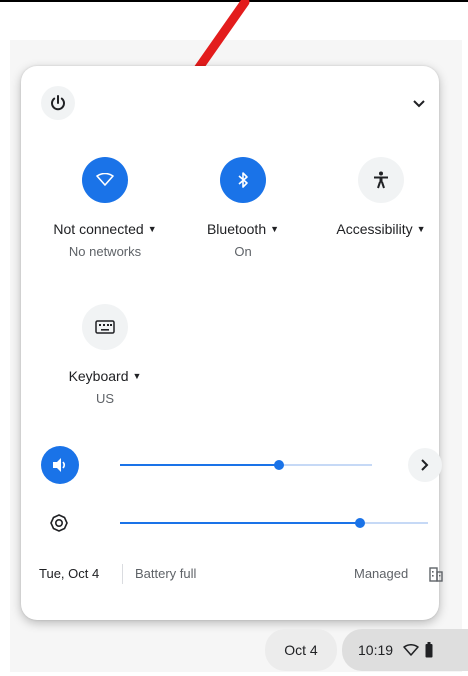 The height and width of the screenshot is (676, 468). Describe the element at coordinates (360, 523) in the screenshot. I see `brightness-slider-thumb` at that location.